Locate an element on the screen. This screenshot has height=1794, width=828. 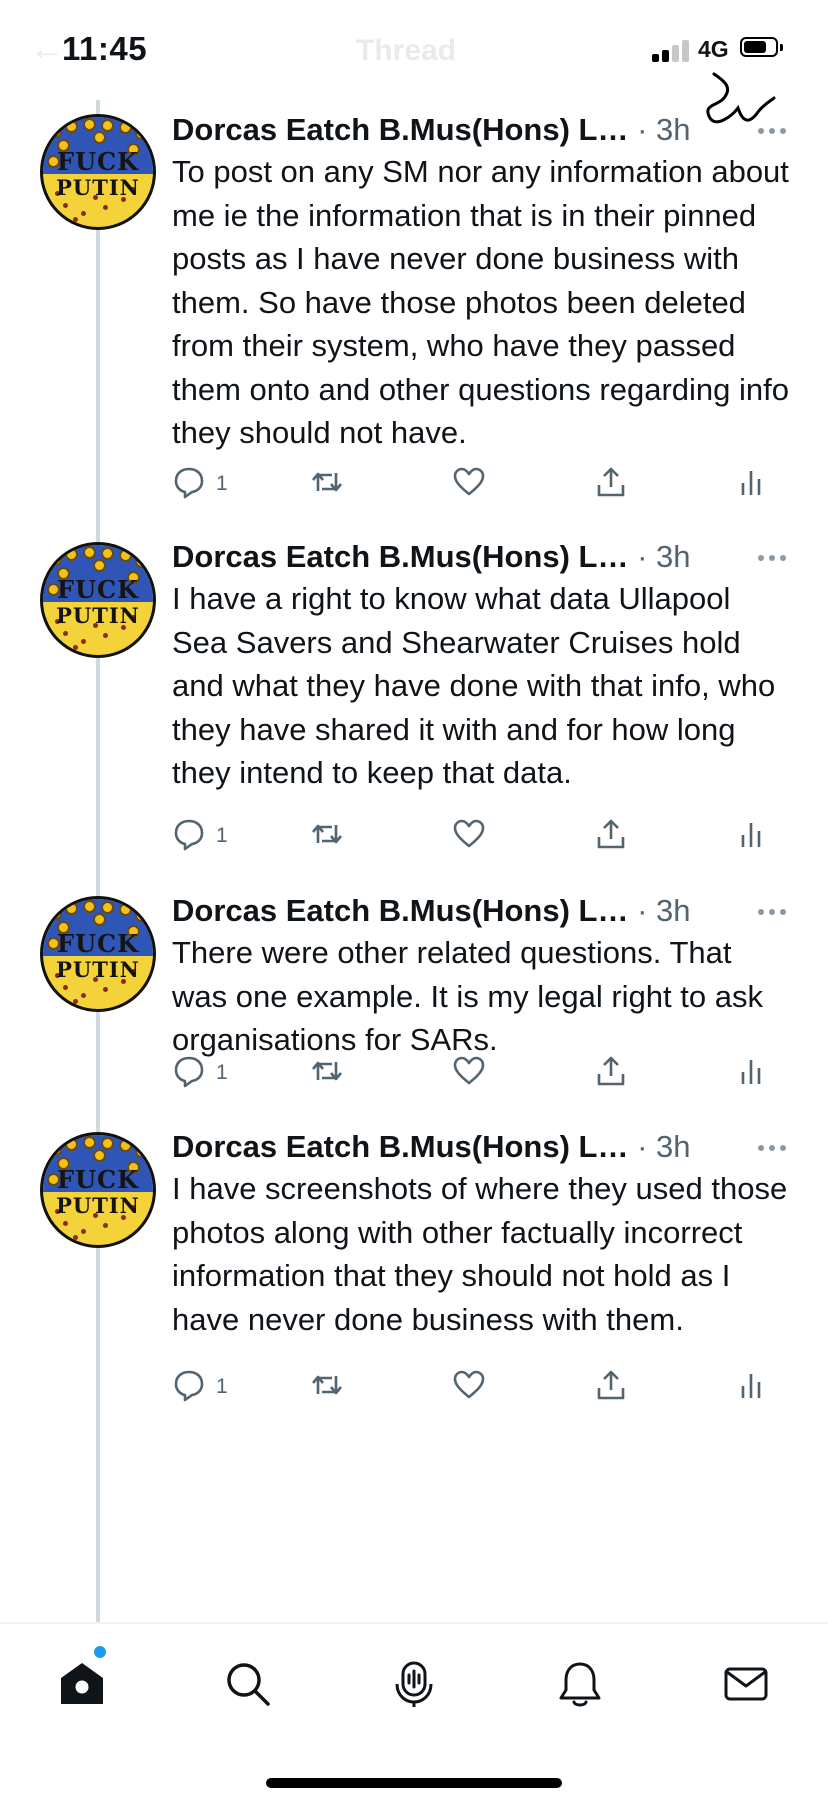
notifications-icon is located at coordinates (580, 1684).